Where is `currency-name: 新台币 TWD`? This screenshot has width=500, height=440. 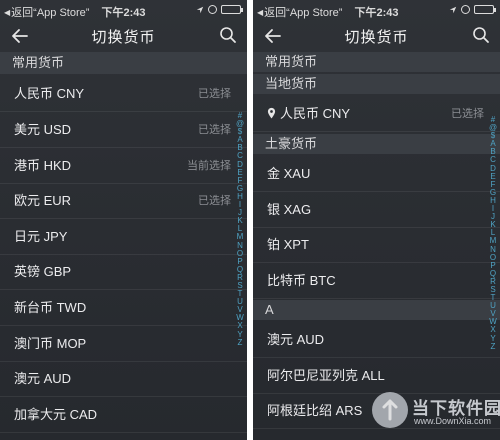
currency-name: 新台币 TWD is located at coordinates (50, 307).